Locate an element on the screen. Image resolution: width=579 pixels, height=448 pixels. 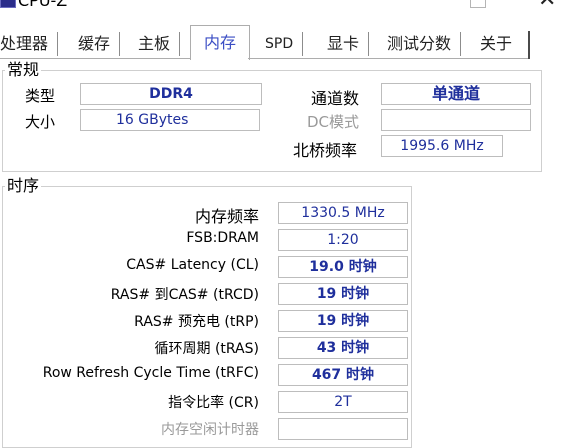
timing-label-idle-timer: 内存空闲计时器 is located at coordinates (210, 430).